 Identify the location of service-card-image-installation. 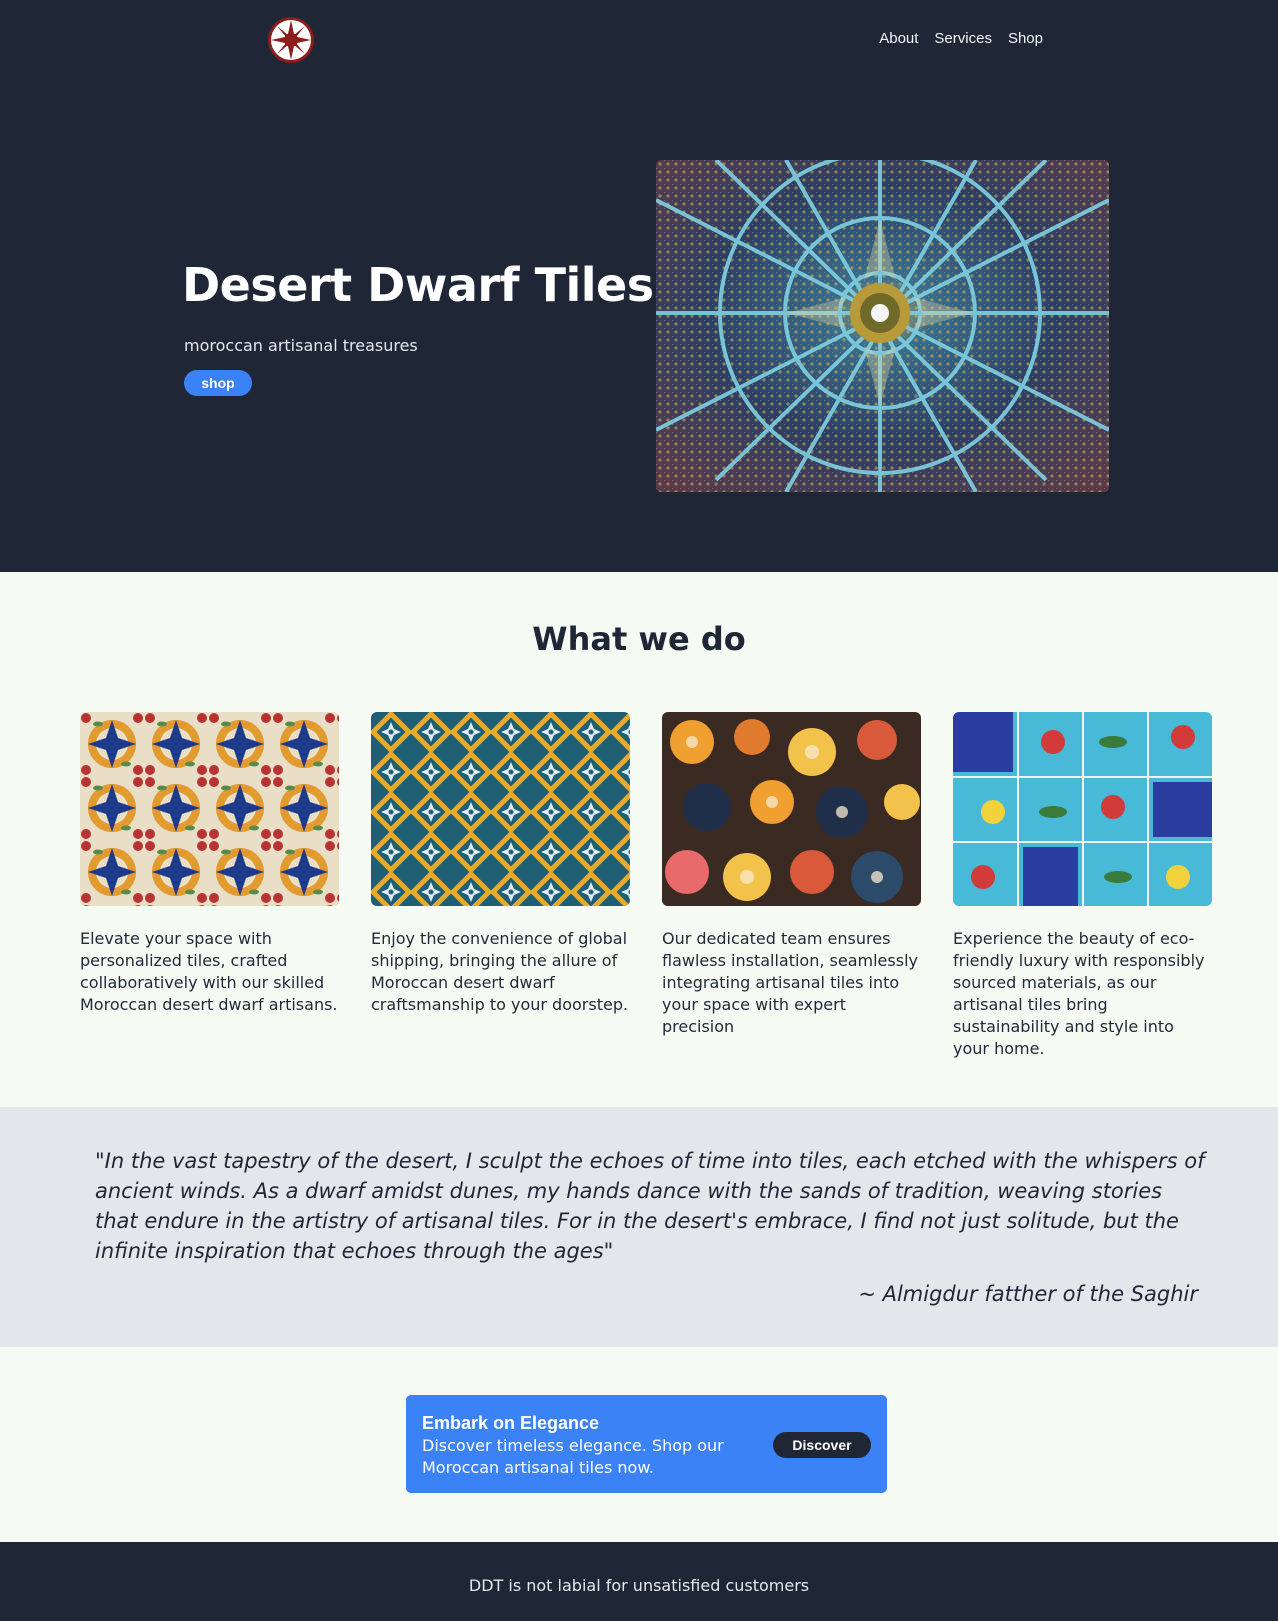
(791, 809).